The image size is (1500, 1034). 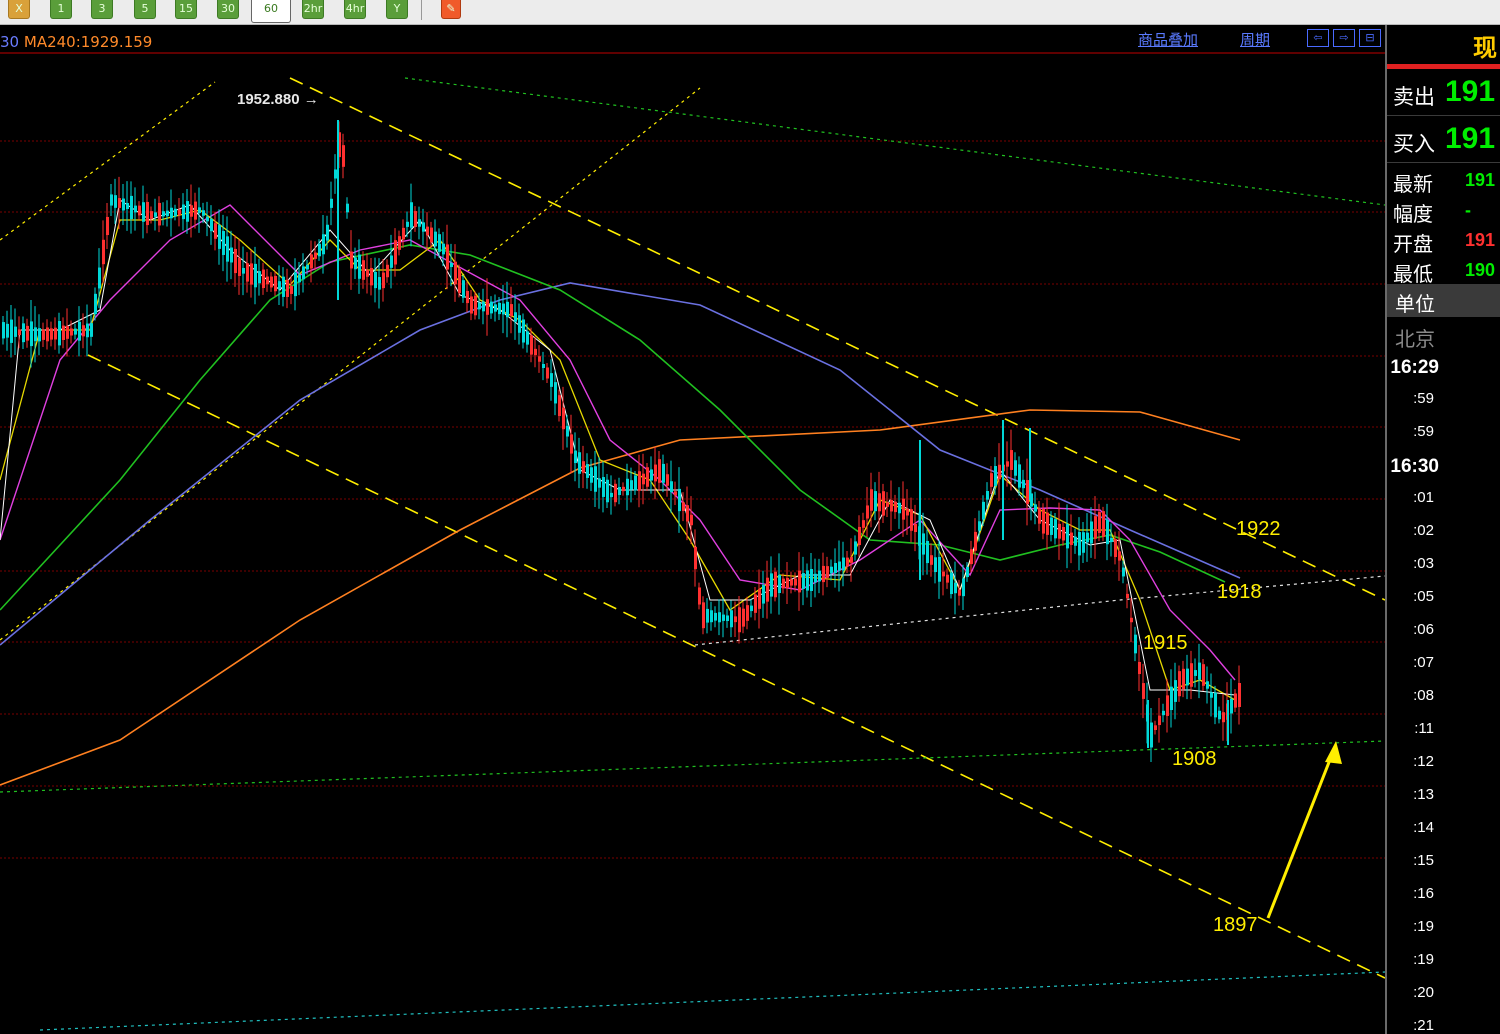 I want to click on period-3-button: 3, so click(x=102, y=9).